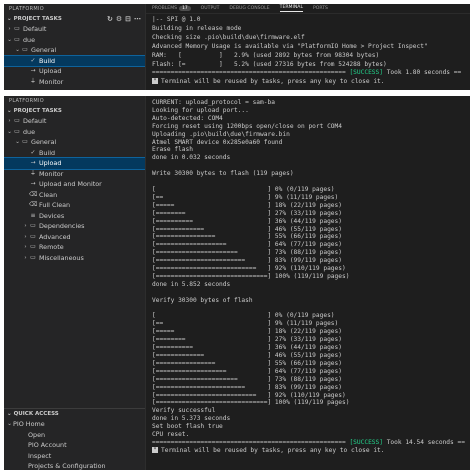 The image size is (474, 474). Describe the element at coordinates (27, 9) in the screenshot. I see `sidebar-title: PLATFORMIO` at that location.